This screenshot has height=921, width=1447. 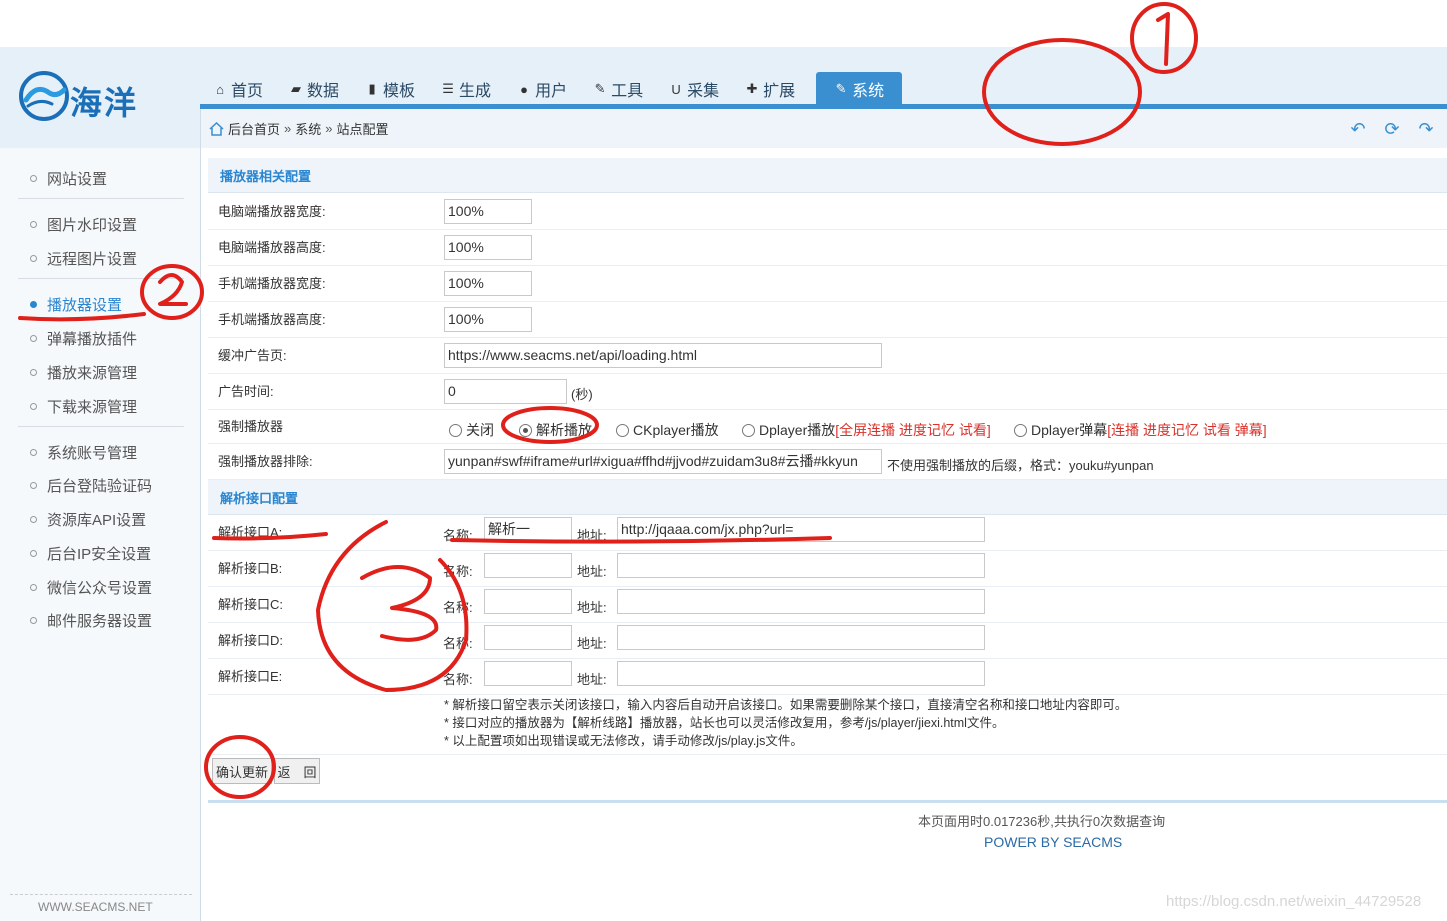 I want to click on watermark: https://blog.csdn.net/weixin_44729528, so click(x=1294, y=901).